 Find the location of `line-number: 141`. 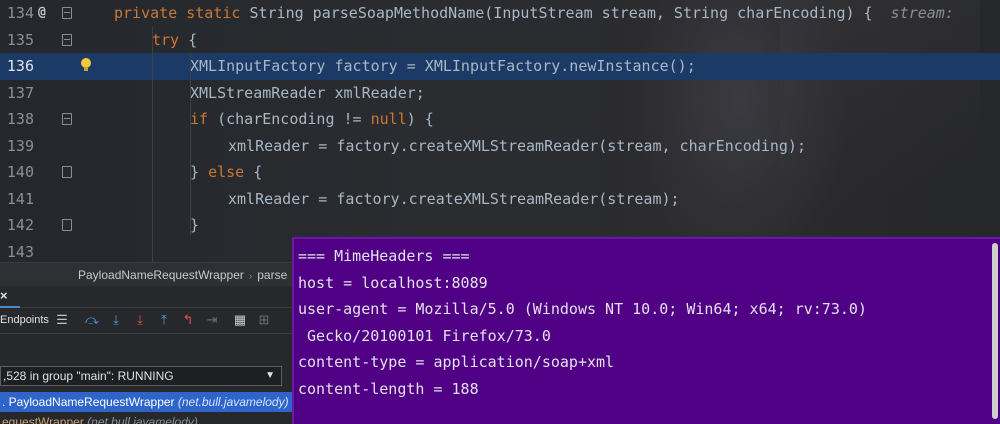

line-number: 141 is located at coordinates (17, 199).